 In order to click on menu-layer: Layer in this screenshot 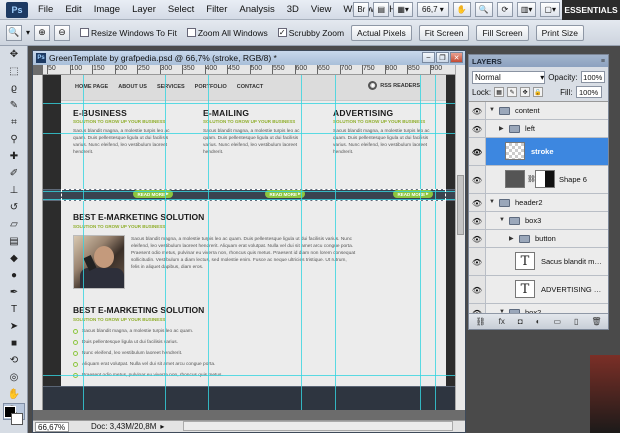, I will do `click(144, 10)`.